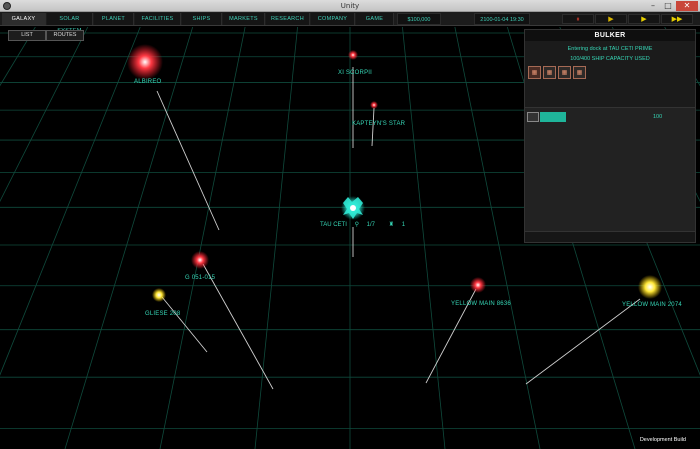  I want to click on view-toggle: LIST ROUTES, so click(46, 35).